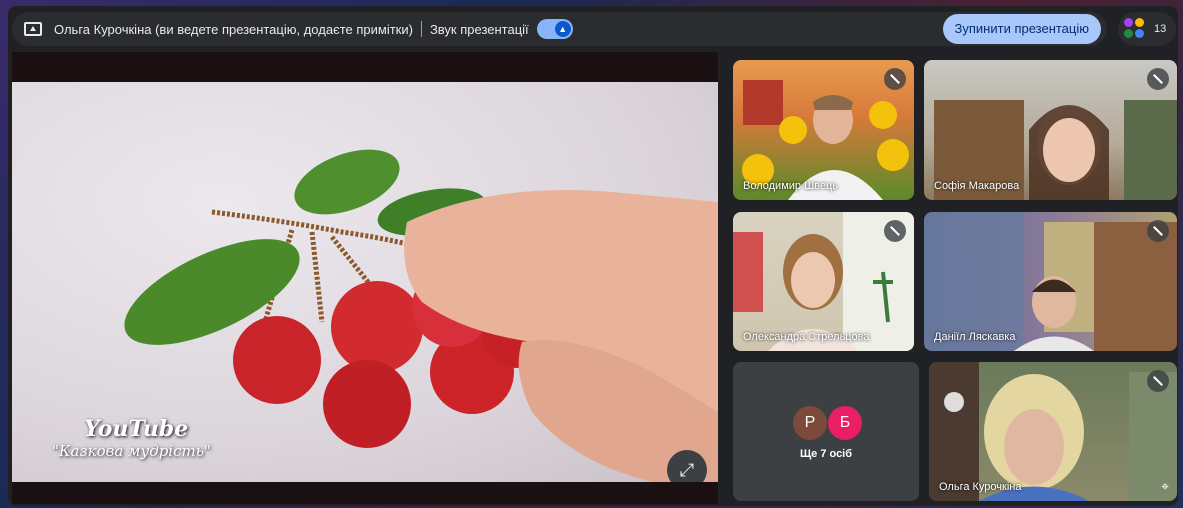 This screenshot has width=1183, height=508. Describe the element at coordinates (980, 487) in the screenshot. I see `participant-name: Ольга Курочкіна` at that location.